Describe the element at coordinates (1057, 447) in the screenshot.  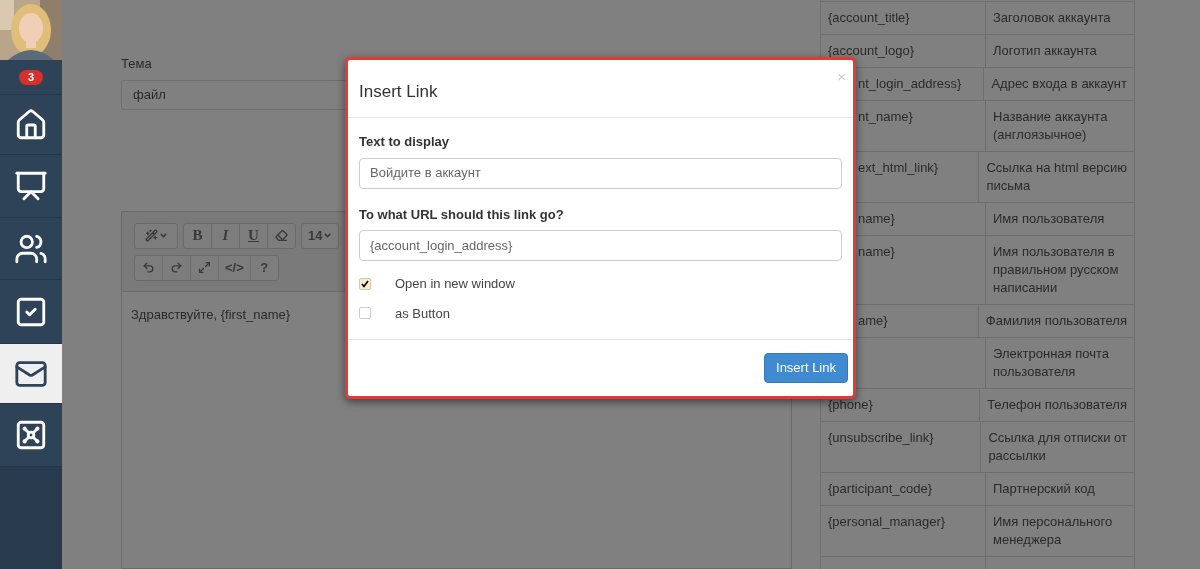
I see `variable-description: Ссылка для отписки от рассылки` at that location.